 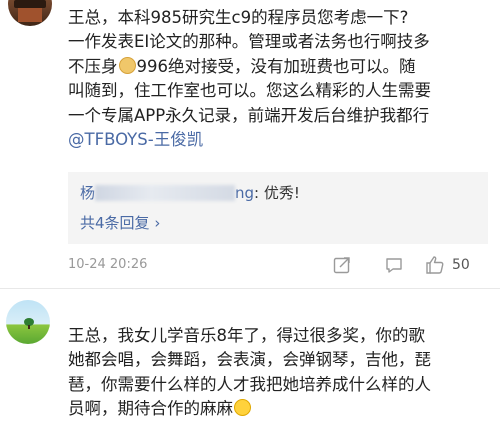 I want to click on comment-line-part: 员啊，期待合作的麻麻, so click(x=150, y=409).